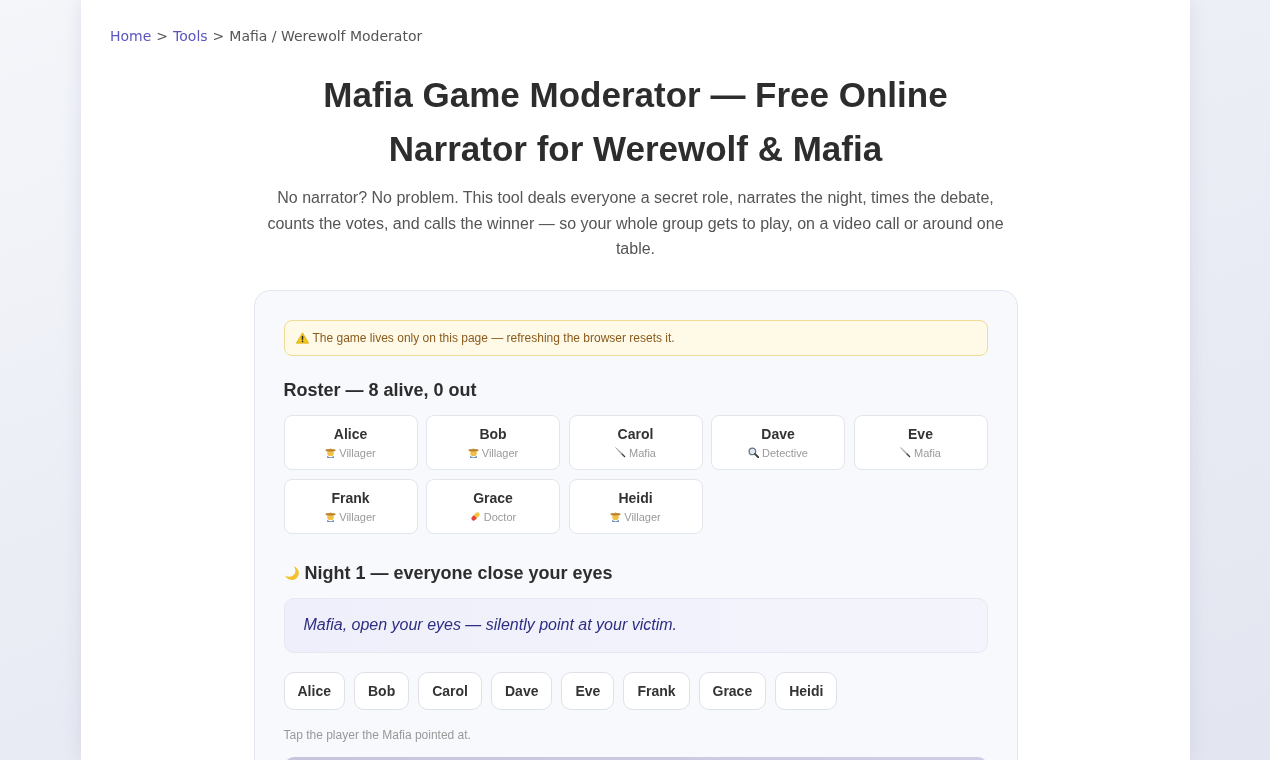 The height and width of the screenshot is (760, 1270). Describe the element at coordinates (458, 573) in the screenshot. I see `night-heading: Night 1 — everyone close your eyes` at that location.